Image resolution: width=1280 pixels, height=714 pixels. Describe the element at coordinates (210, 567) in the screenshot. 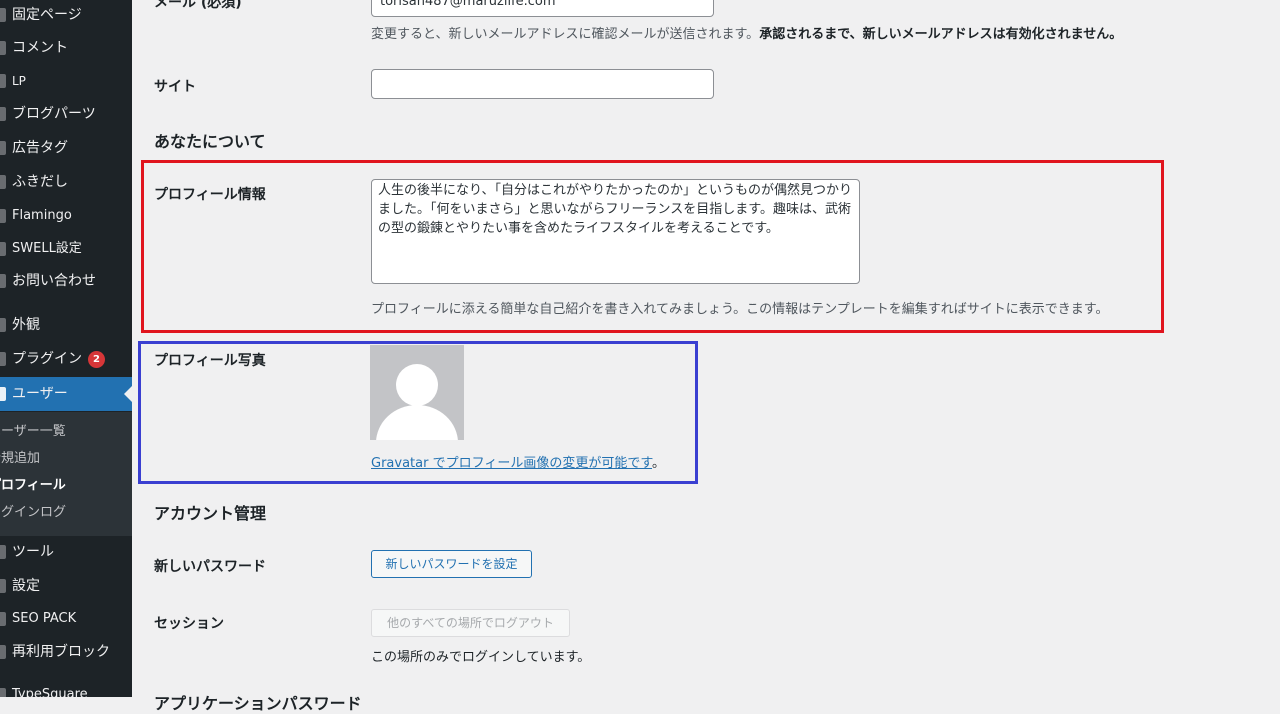

I see `new-password-label: 新しいパスワード` at that location.